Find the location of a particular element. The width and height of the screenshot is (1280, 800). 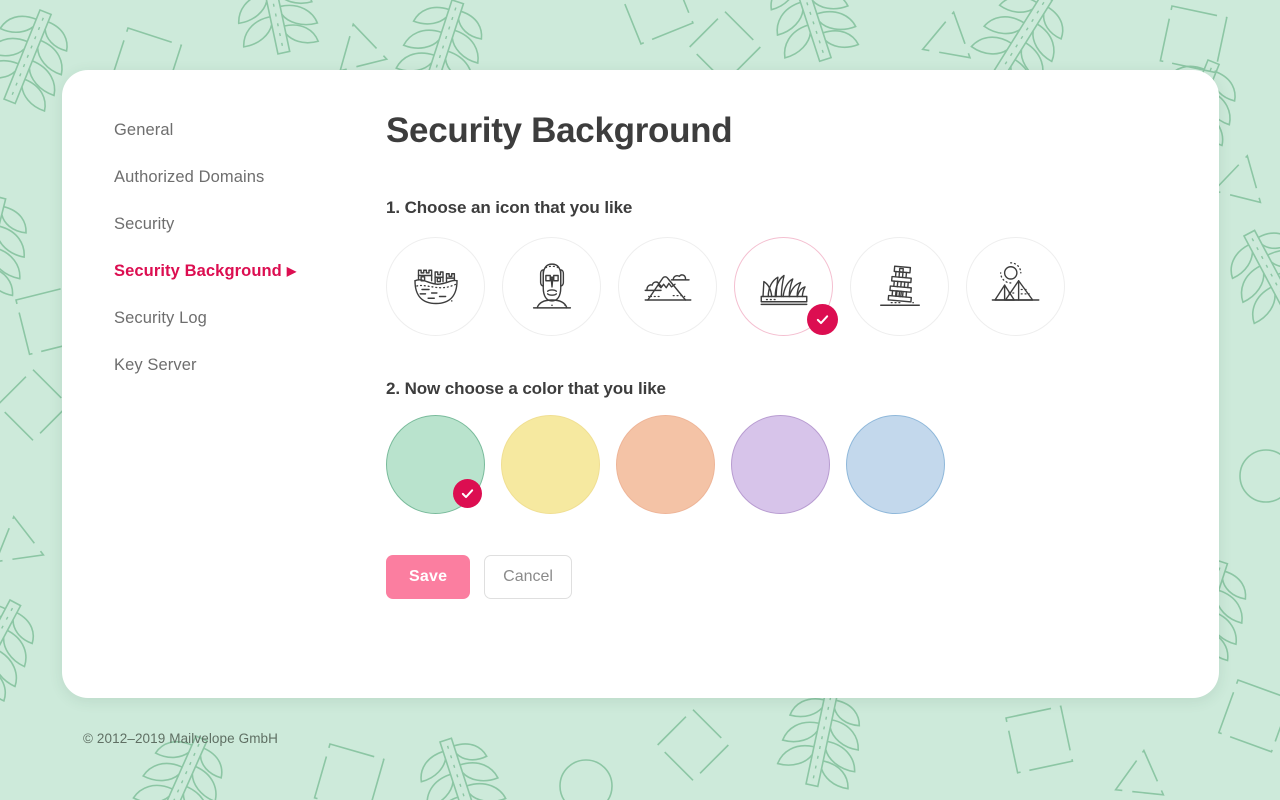

color-option-green is located at coordinates (435, 464).